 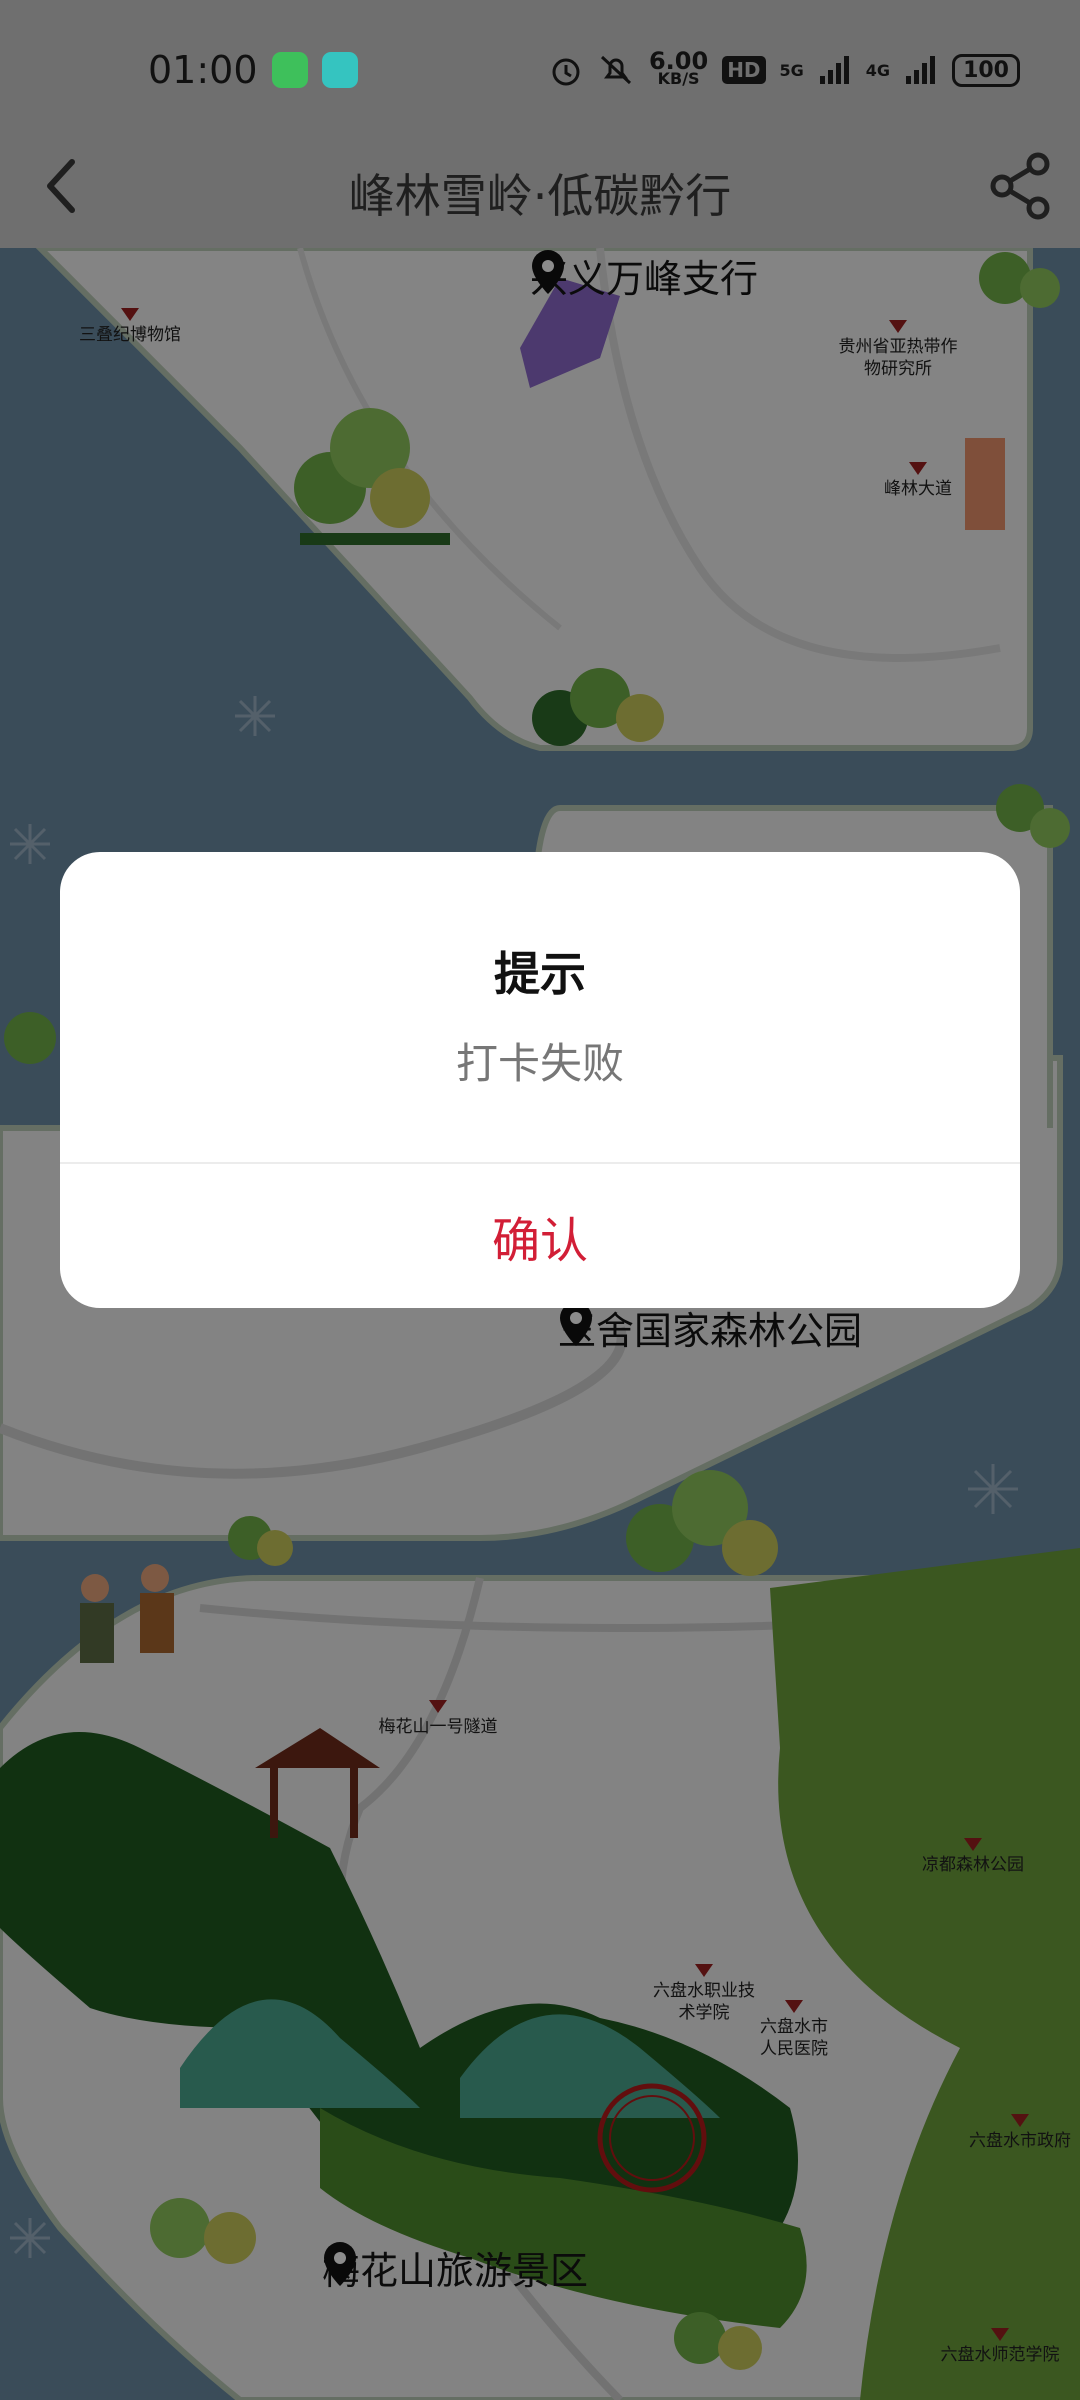 I want to click on screen-record-icon, so click(x=340, y=70).